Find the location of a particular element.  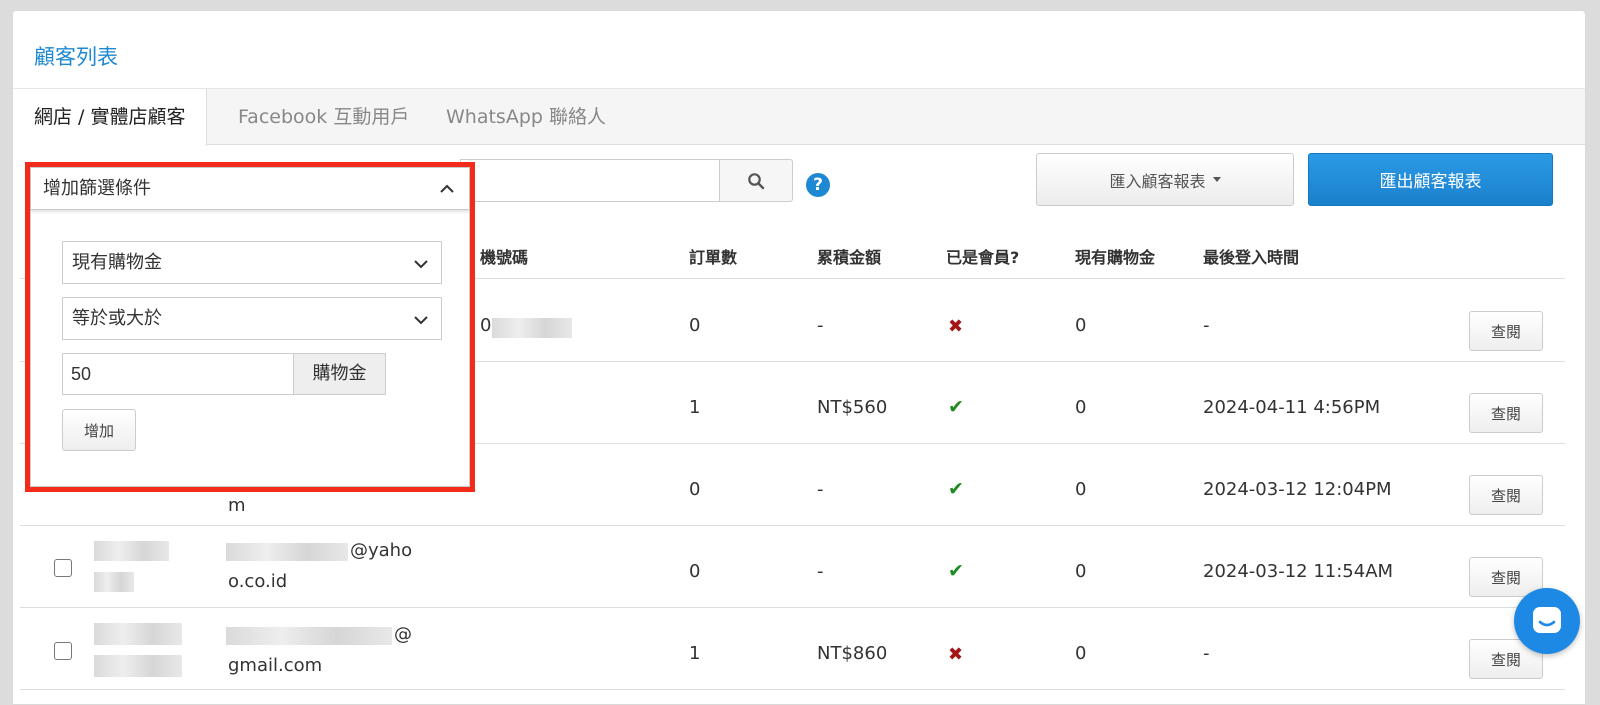

column-header-phone: 機號碼 is located at coordinates (504, 257).